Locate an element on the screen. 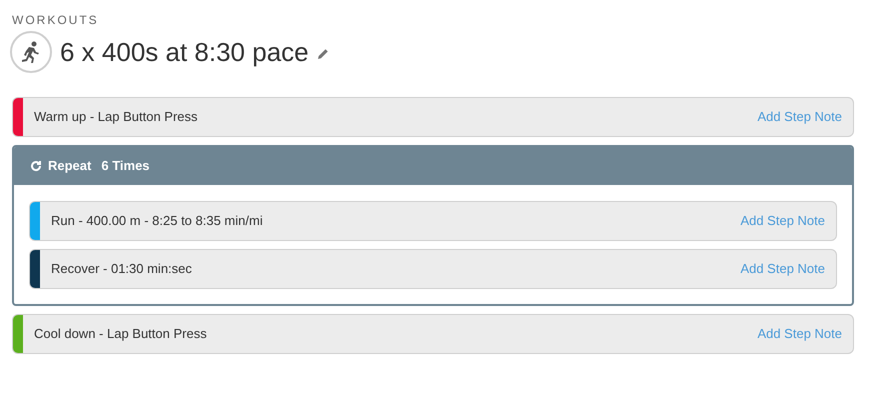 This screenshot has height=420, width=871. step-label: Cool down - Lap Button Press is located at coordinates (120, 334).